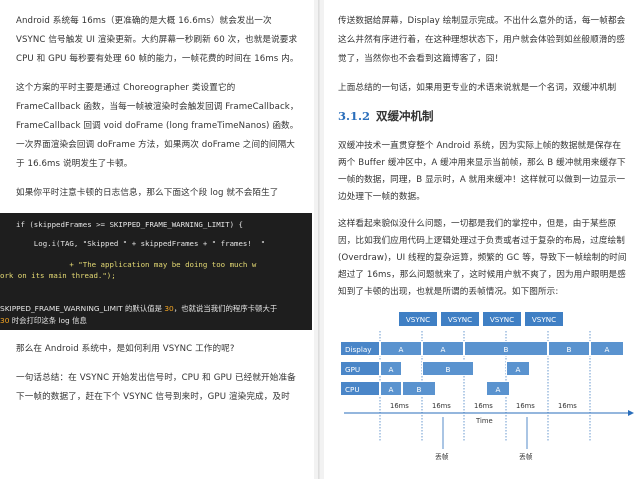 The width and height of the screenshot is (640, 479). I want to click on section-number: 3.1.2, so click(354, 116).